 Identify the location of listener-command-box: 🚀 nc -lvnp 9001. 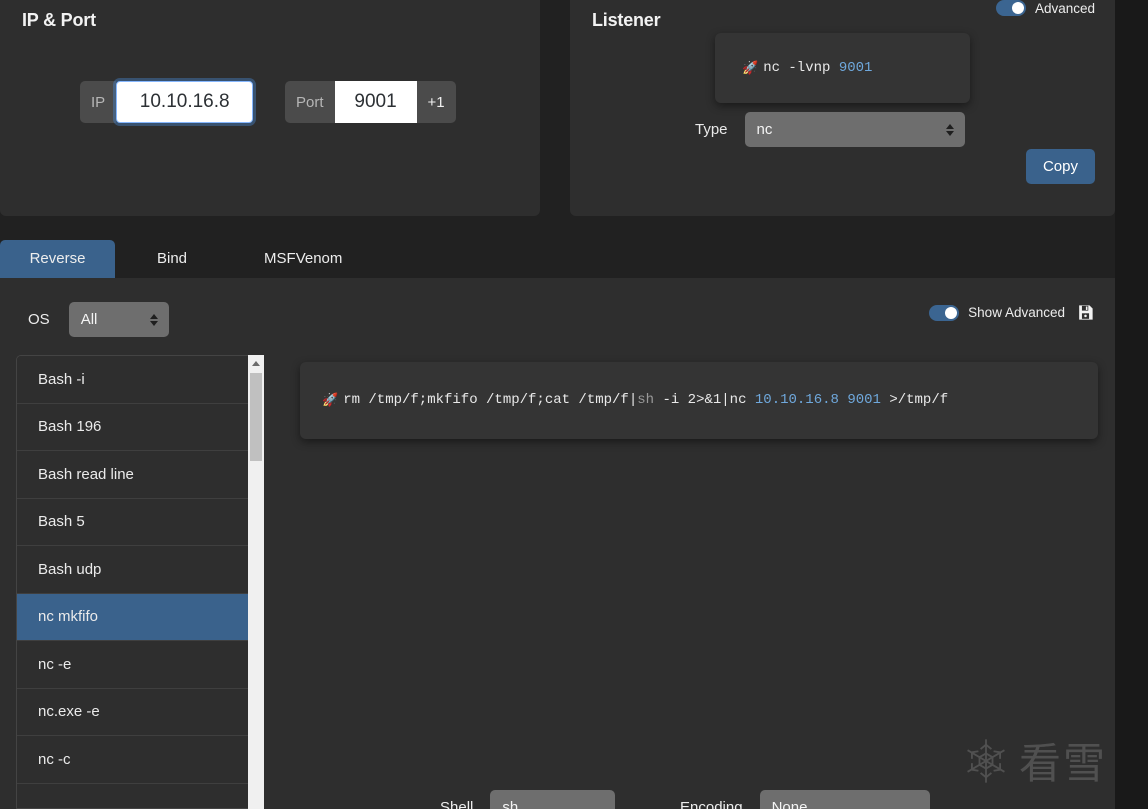
(842, 68).